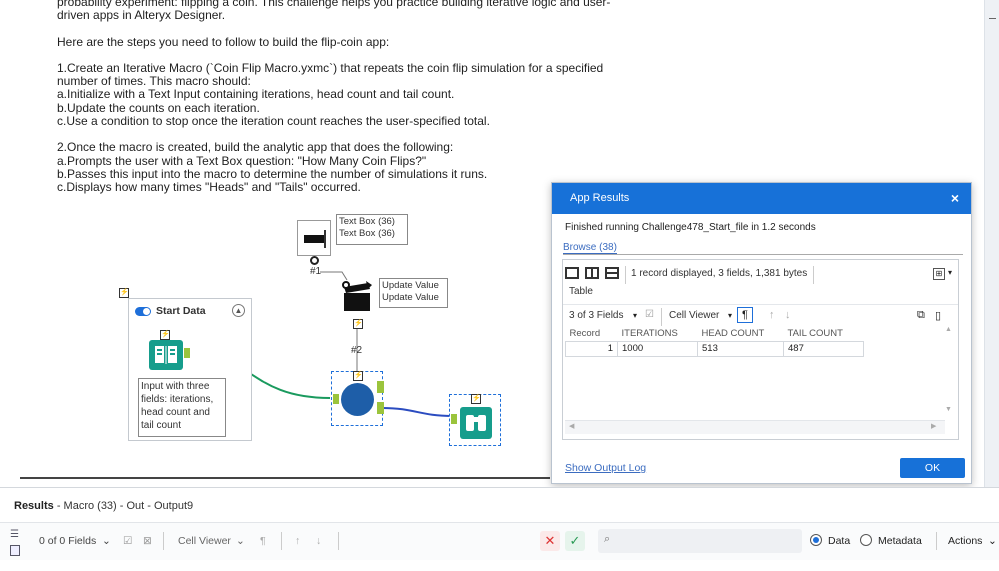  Describe the element at coordinates (900, 541) in the screenshot. I see `metadata-radio-label: Metadata` at that location.